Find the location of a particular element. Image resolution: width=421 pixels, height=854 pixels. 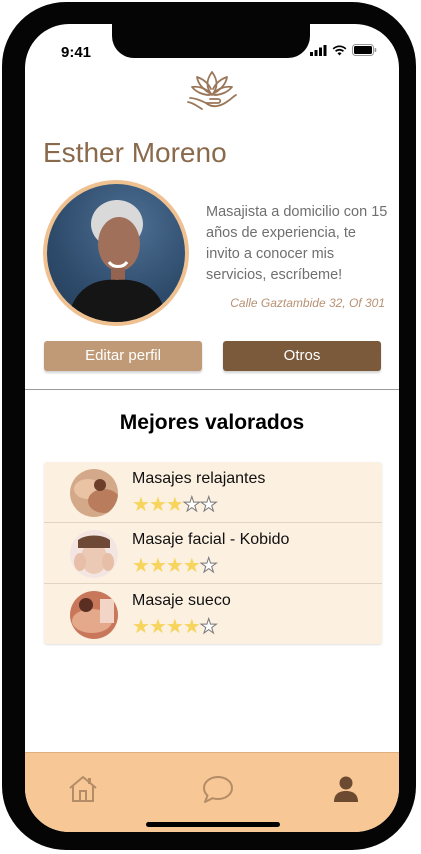

list-item: Masajes relajantes ★★★★★ is located at coordinates (213, 492).